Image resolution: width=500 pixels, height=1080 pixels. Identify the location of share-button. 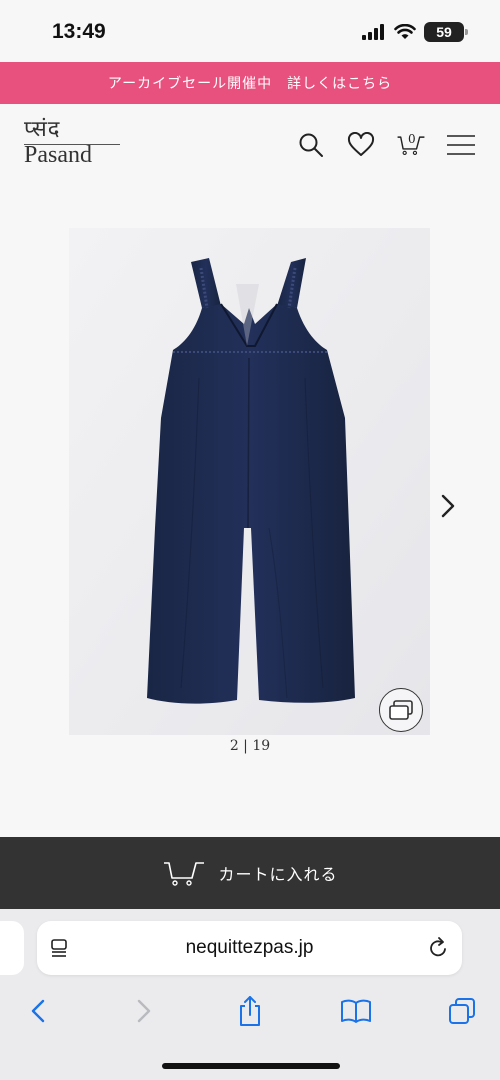
(250, 1011).